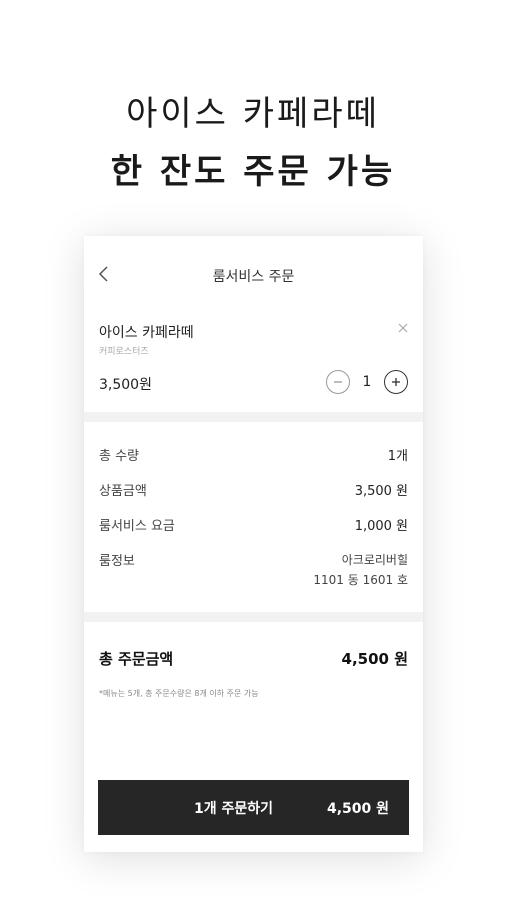 Image resolution: width=506 pixels, height=900 pixels. What do you see at coordinates (123, 491) in the screenshot?
I see `product-amount-label: 상품금액` at bounding box center [123, 491].